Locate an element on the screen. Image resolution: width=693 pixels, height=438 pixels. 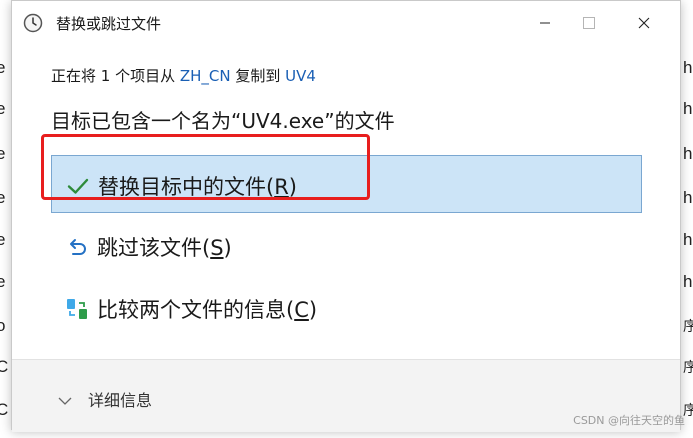
destination-folder-link: UV4 is located at coordinates (300, 76).